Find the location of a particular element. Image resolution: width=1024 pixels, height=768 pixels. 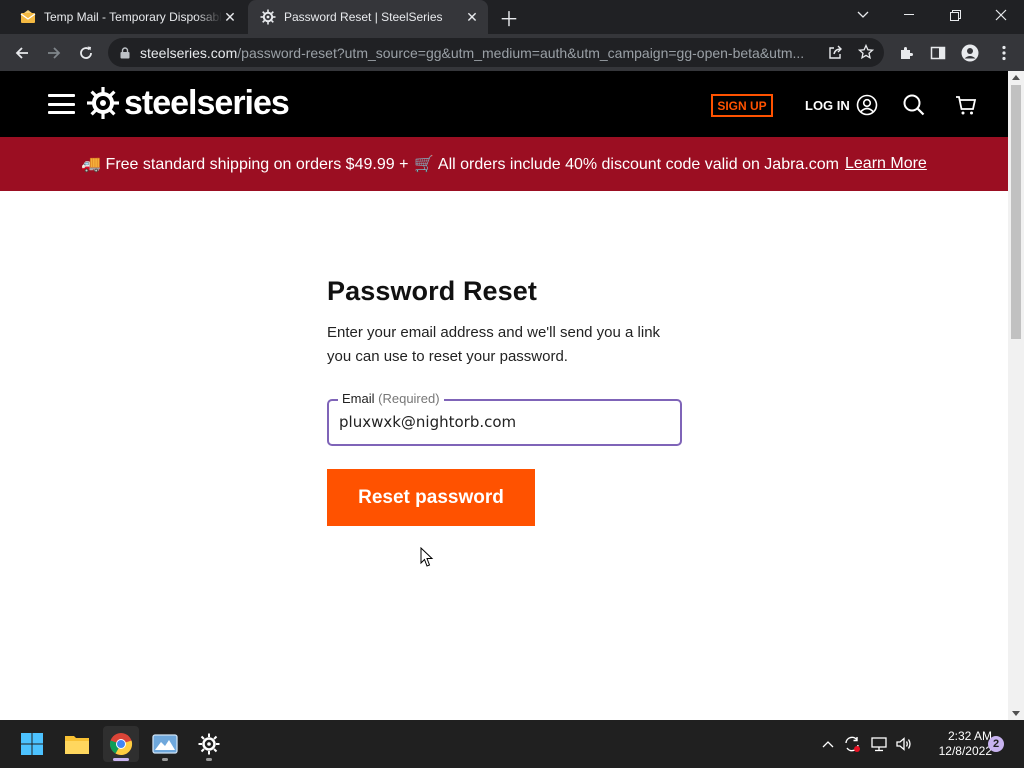

chrome-icon is located at coordinates (121, 744).